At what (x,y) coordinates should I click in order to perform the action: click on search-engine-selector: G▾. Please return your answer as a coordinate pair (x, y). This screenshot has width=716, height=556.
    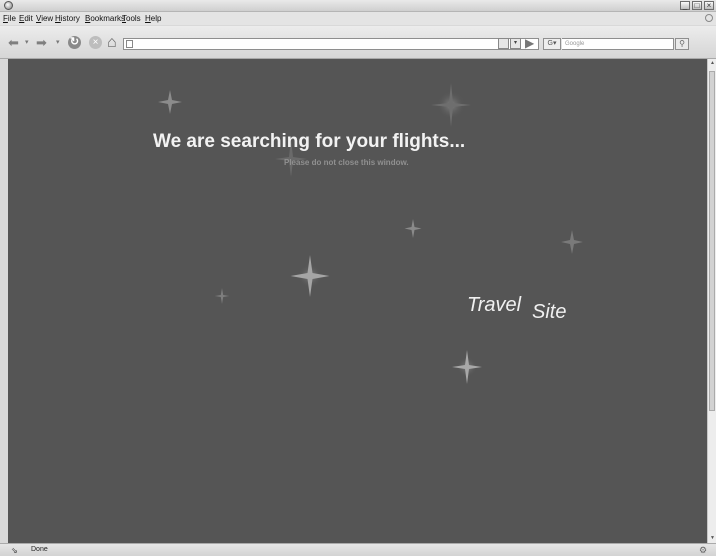
    Looking at the image, I should click on (552, 44).